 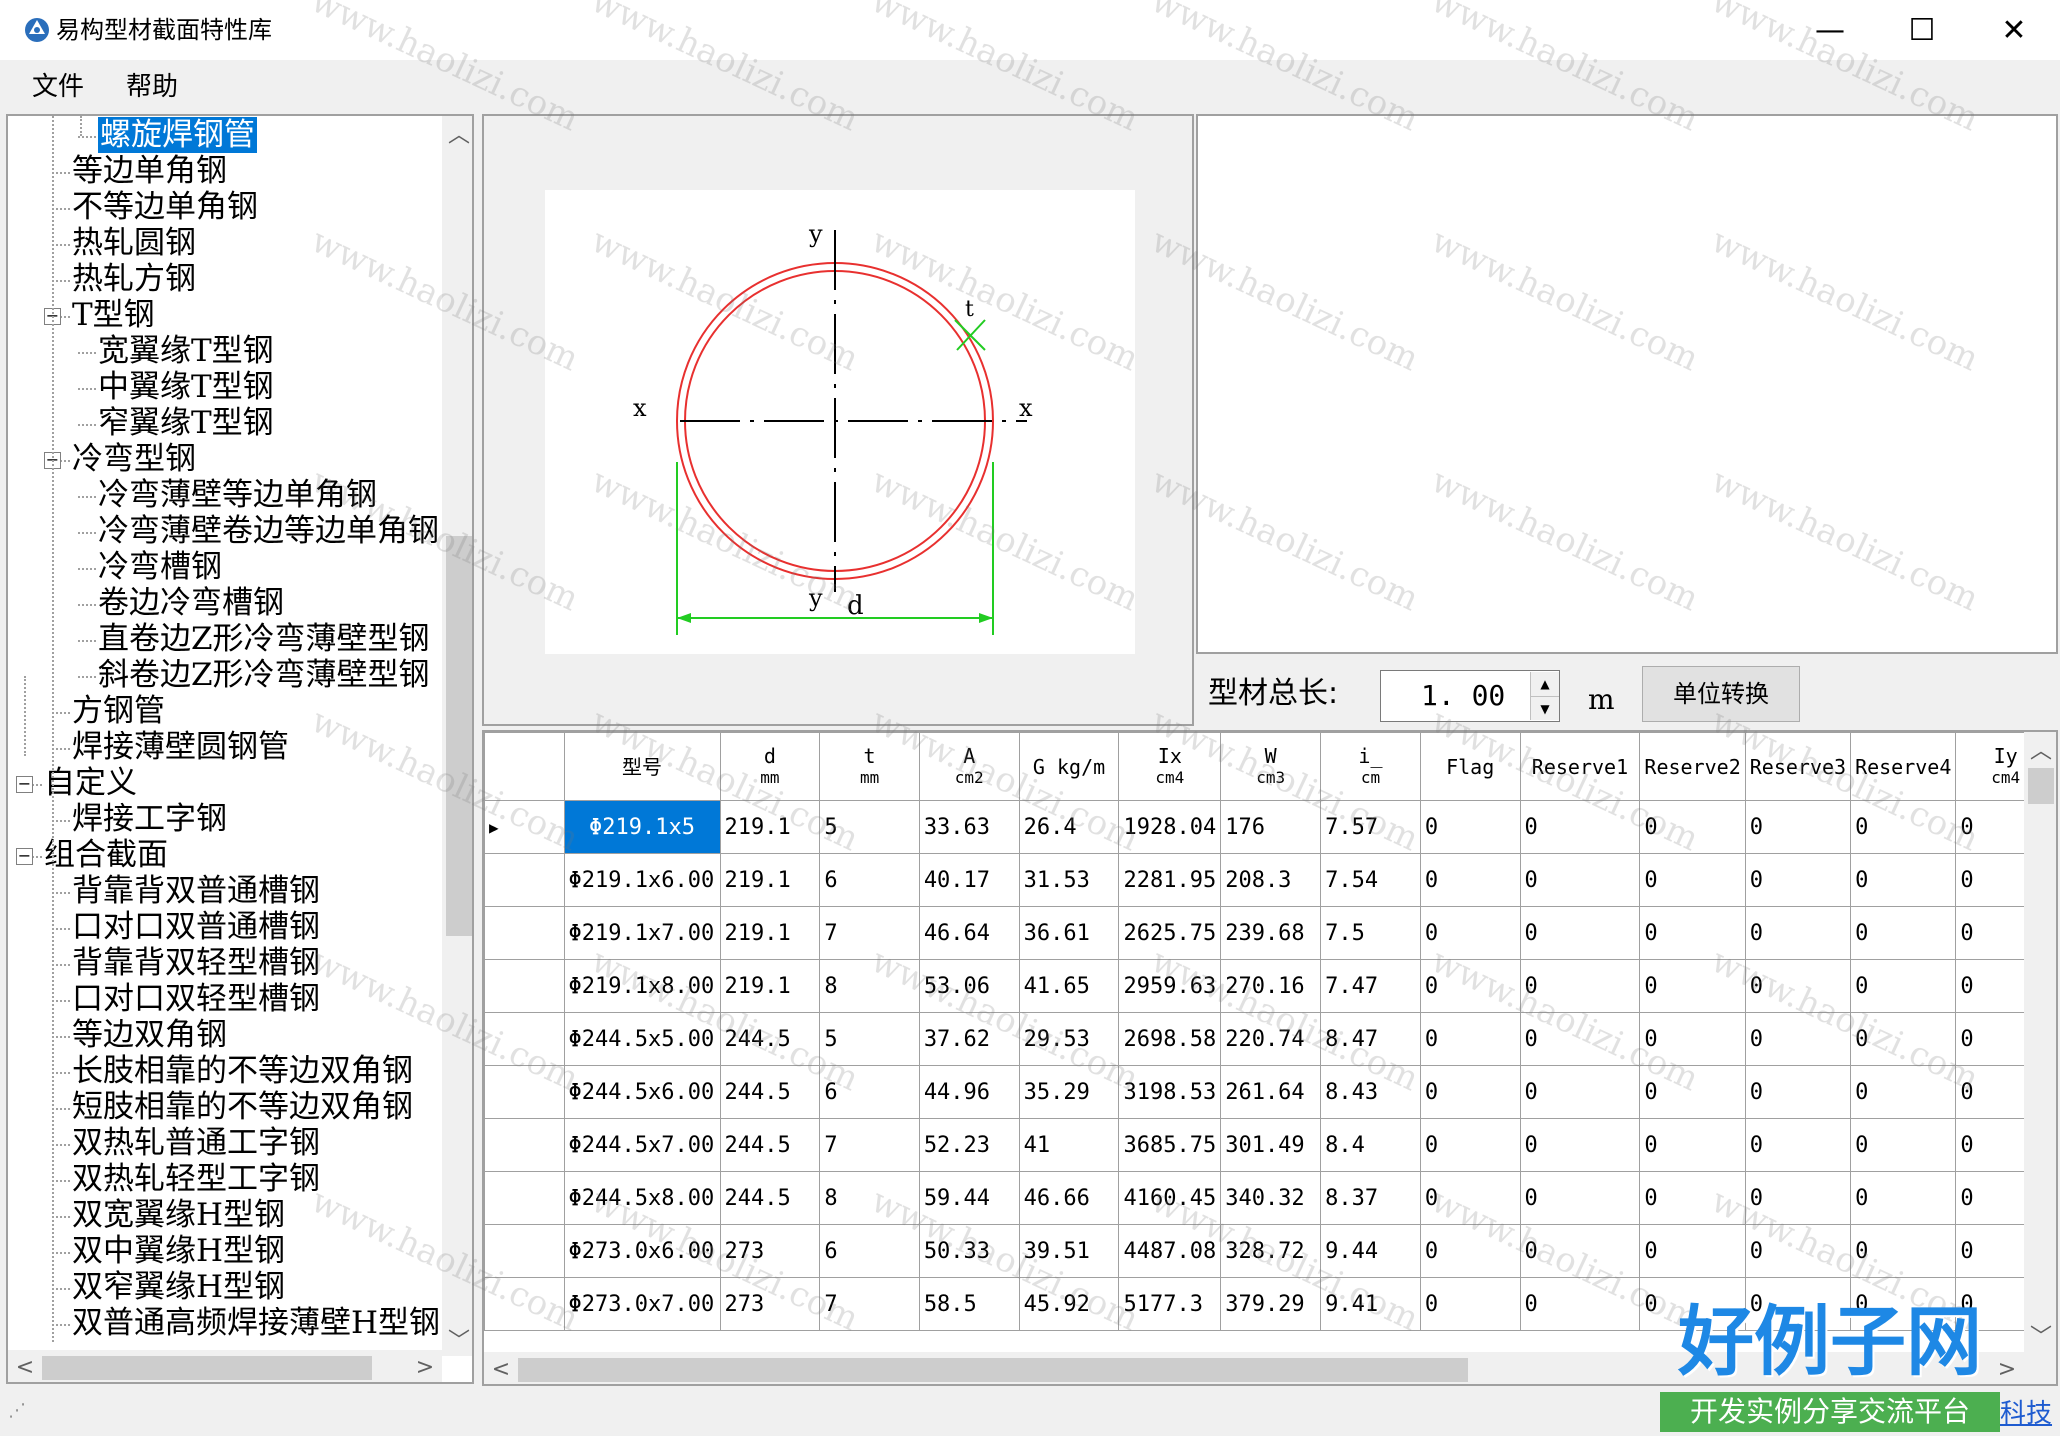 What do you see at coordinates (1271, 880) in the screenshot?
I see `table-cell: 208.3` at bounding box center [1271, 880].